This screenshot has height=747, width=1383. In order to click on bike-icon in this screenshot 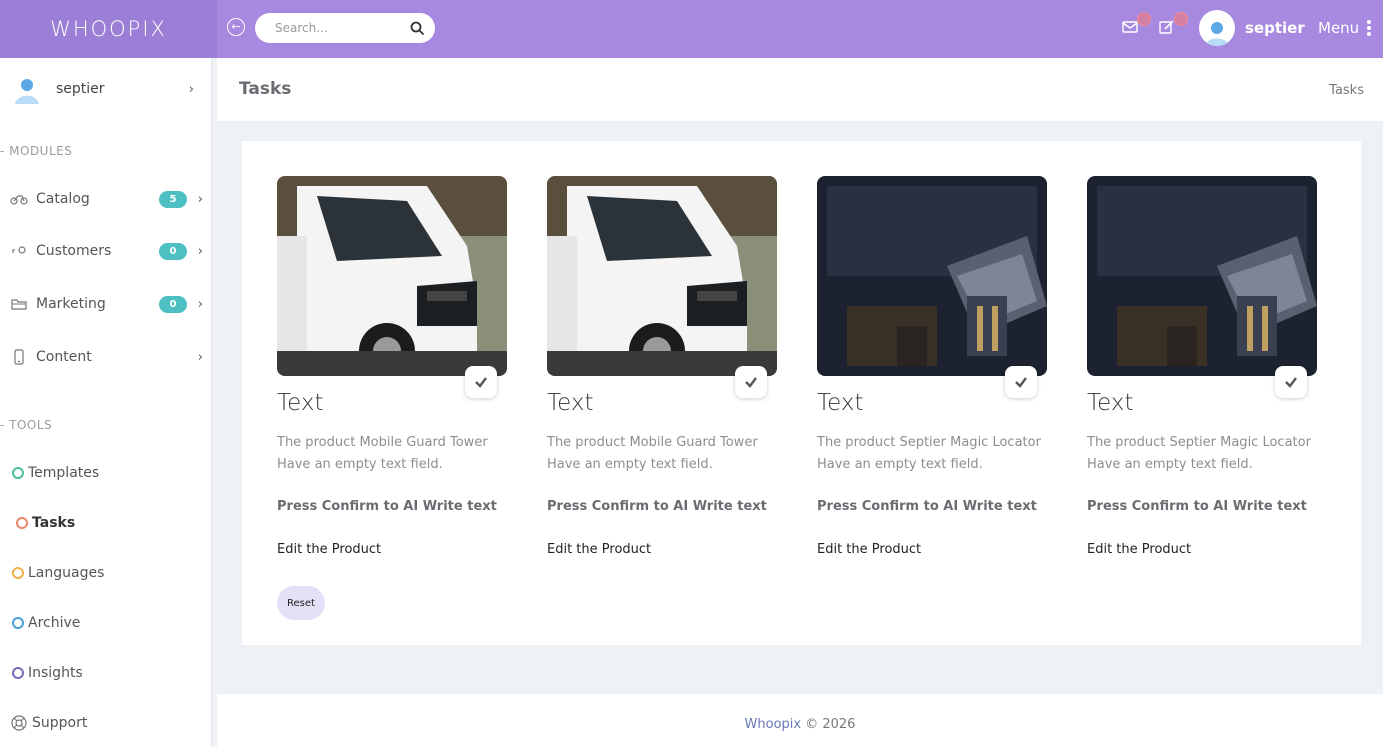, I will do `click(19, 200)`.